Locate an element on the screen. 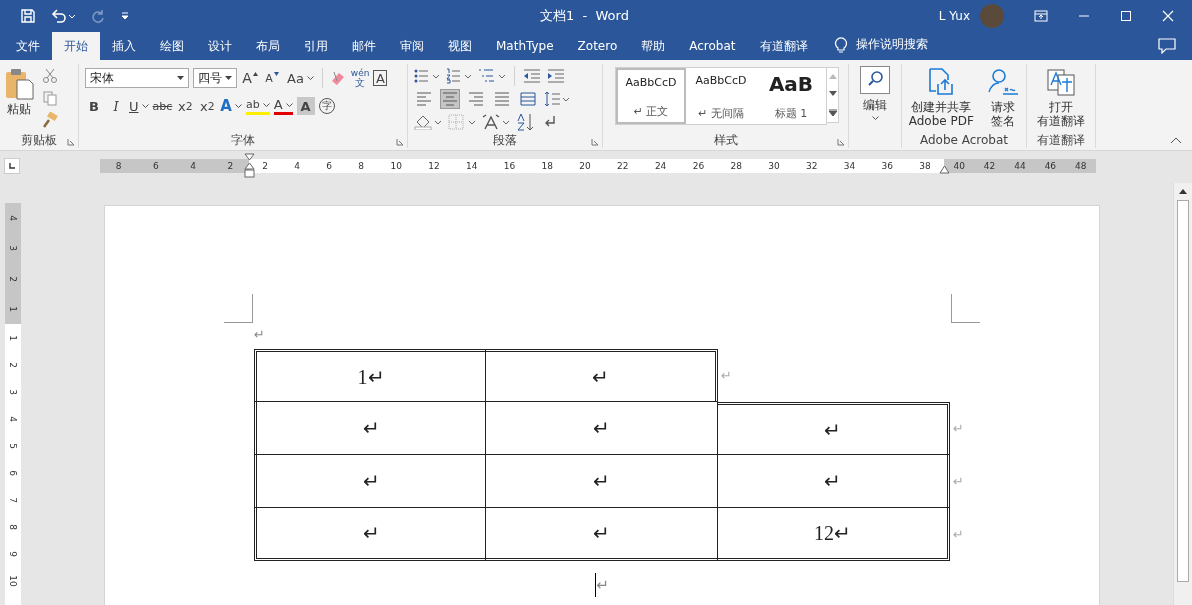 Image resolution: width=1192 pixels, height=605 pixels. margin-corner-mark is located at coordinates (238, 308).